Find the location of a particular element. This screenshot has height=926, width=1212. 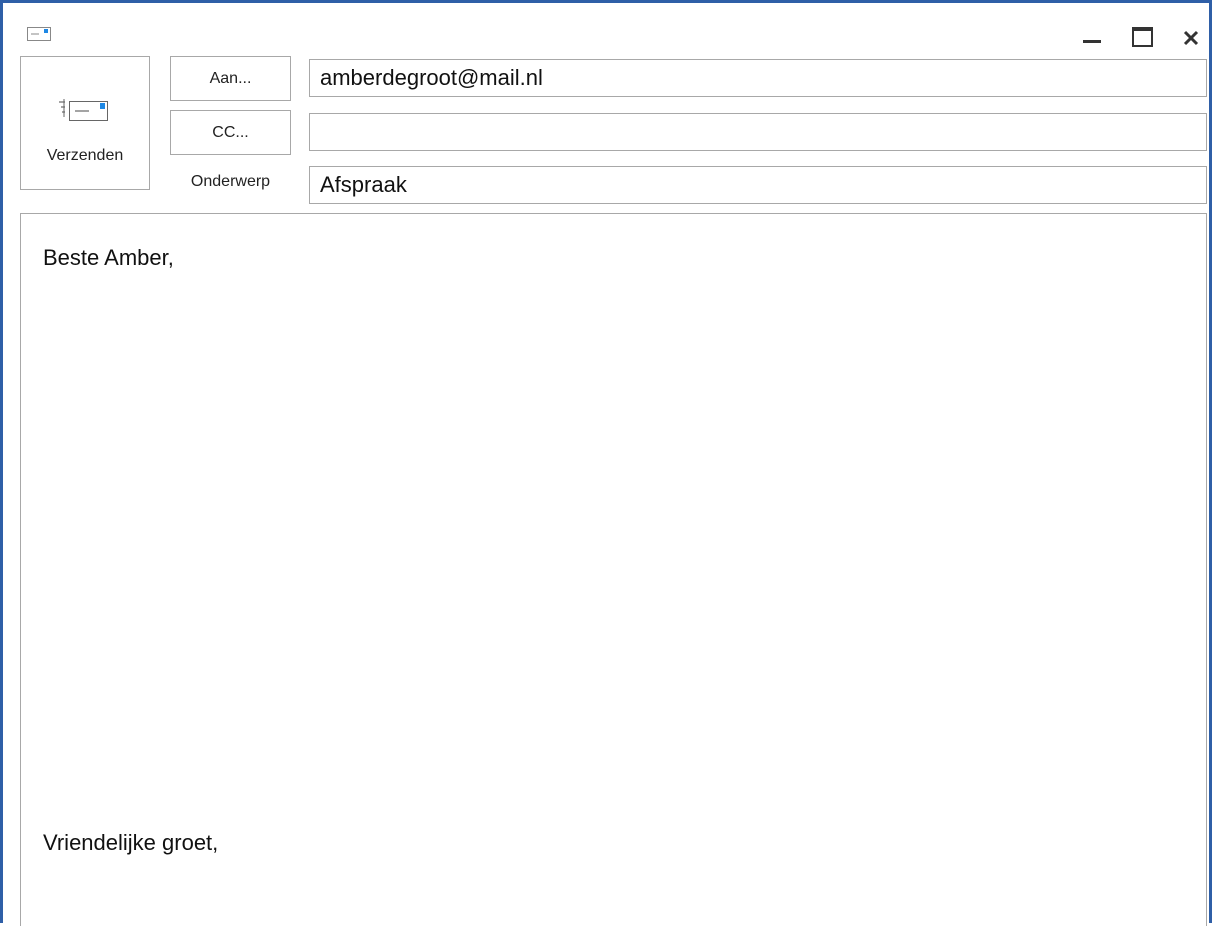

send-envelope-icon is located at coordinates (83, 110).